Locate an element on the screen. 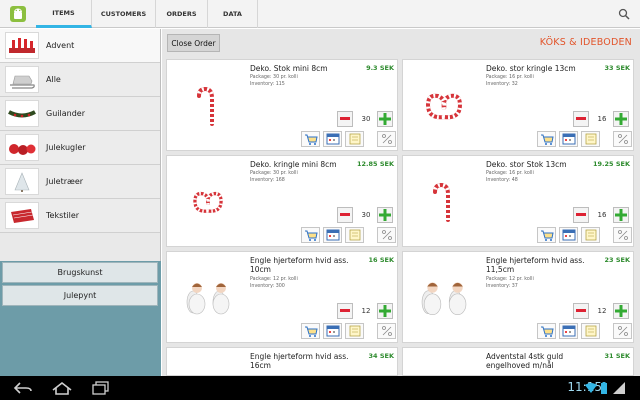 The width and height of the screenshot is (640, 400). home-icon is located at coordinates (62, 388).